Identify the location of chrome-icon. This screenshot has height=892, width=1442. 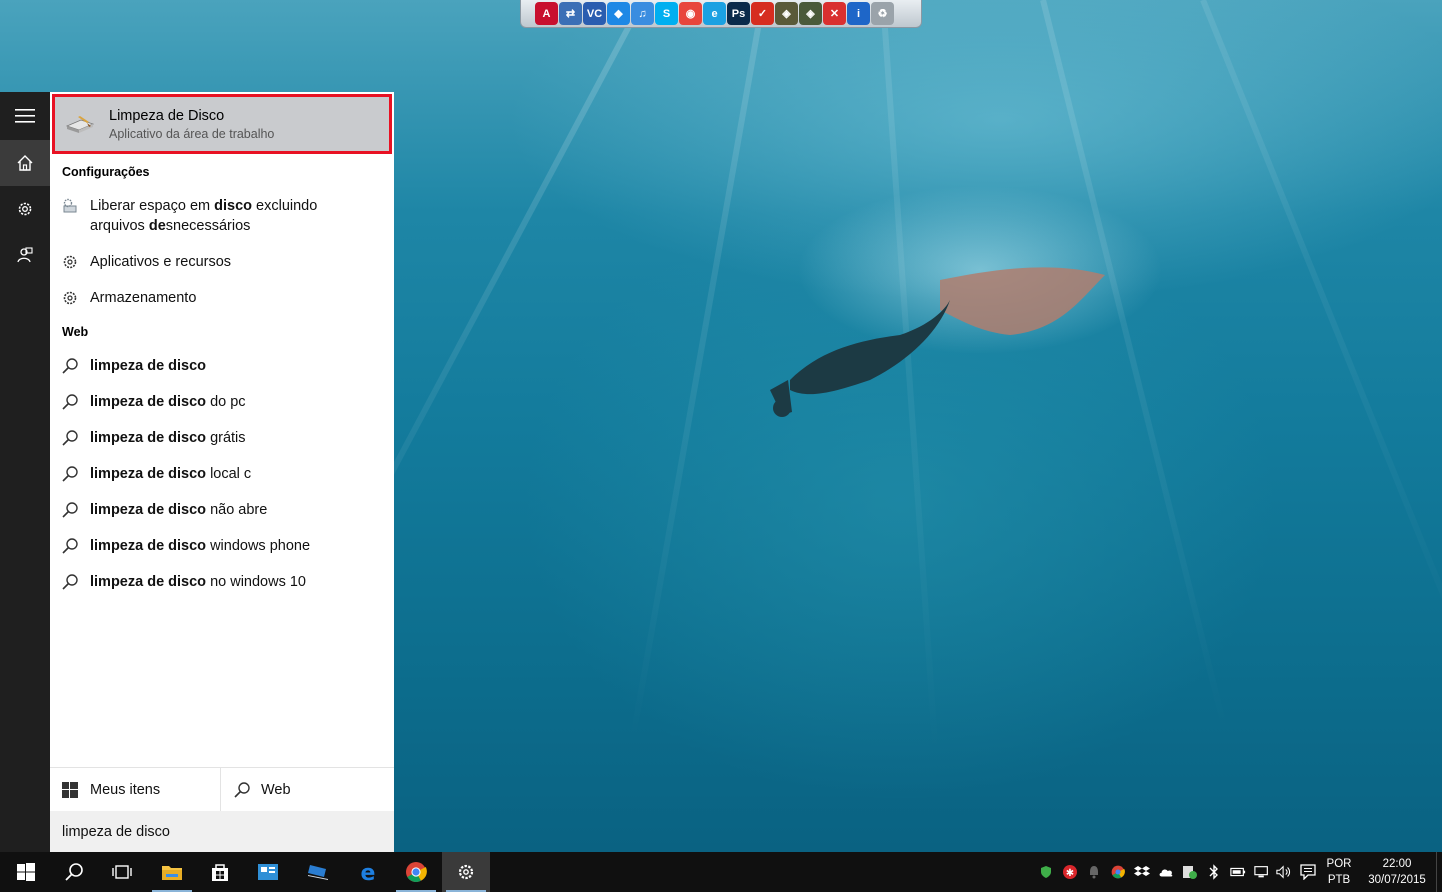
(416, 872).